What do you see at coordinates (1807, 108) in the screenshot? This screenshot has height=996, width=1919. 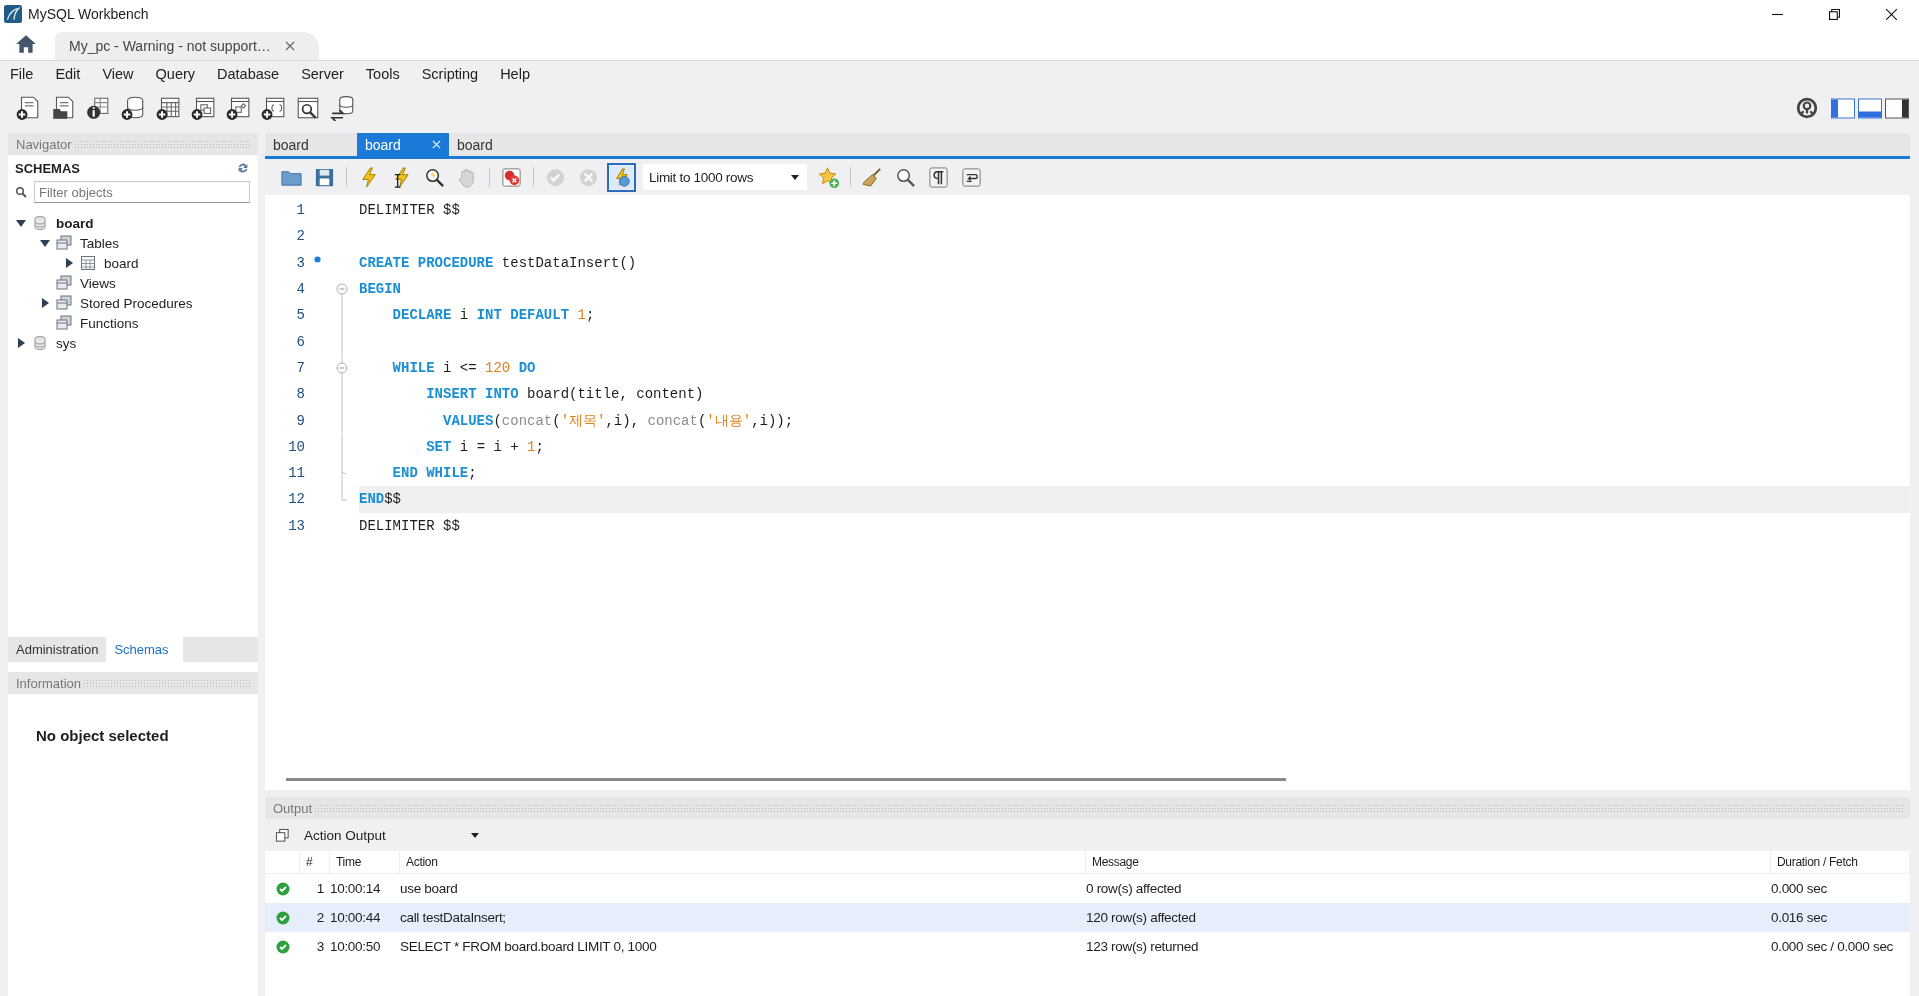 I see `settings-icon` at bounding box center [1807, 108].